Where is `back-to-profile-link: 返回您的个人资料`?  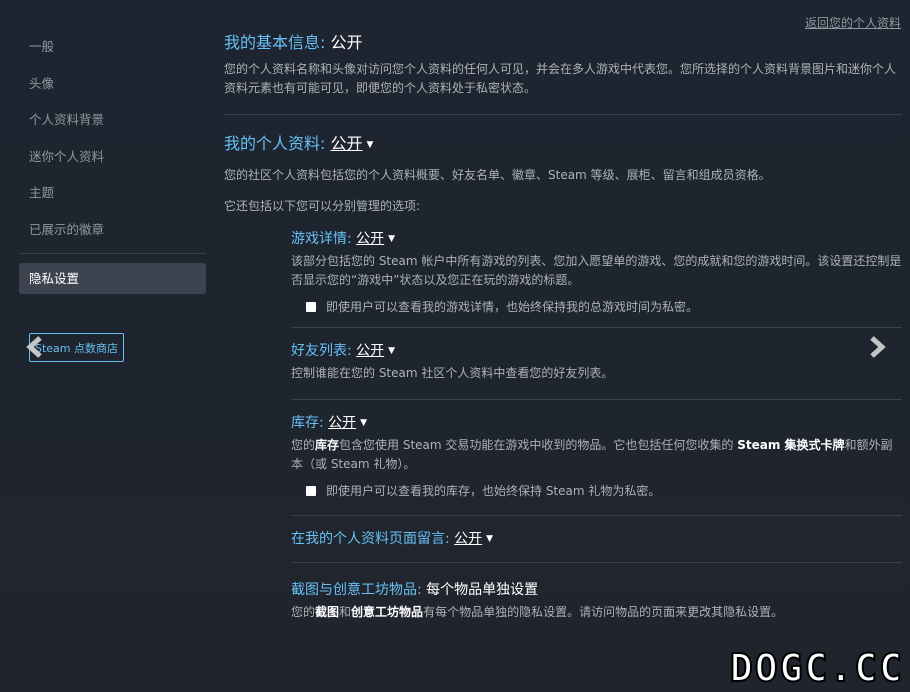
back-to-profile-link: 返回您的个人资料 is located at coordinates (853, 22).